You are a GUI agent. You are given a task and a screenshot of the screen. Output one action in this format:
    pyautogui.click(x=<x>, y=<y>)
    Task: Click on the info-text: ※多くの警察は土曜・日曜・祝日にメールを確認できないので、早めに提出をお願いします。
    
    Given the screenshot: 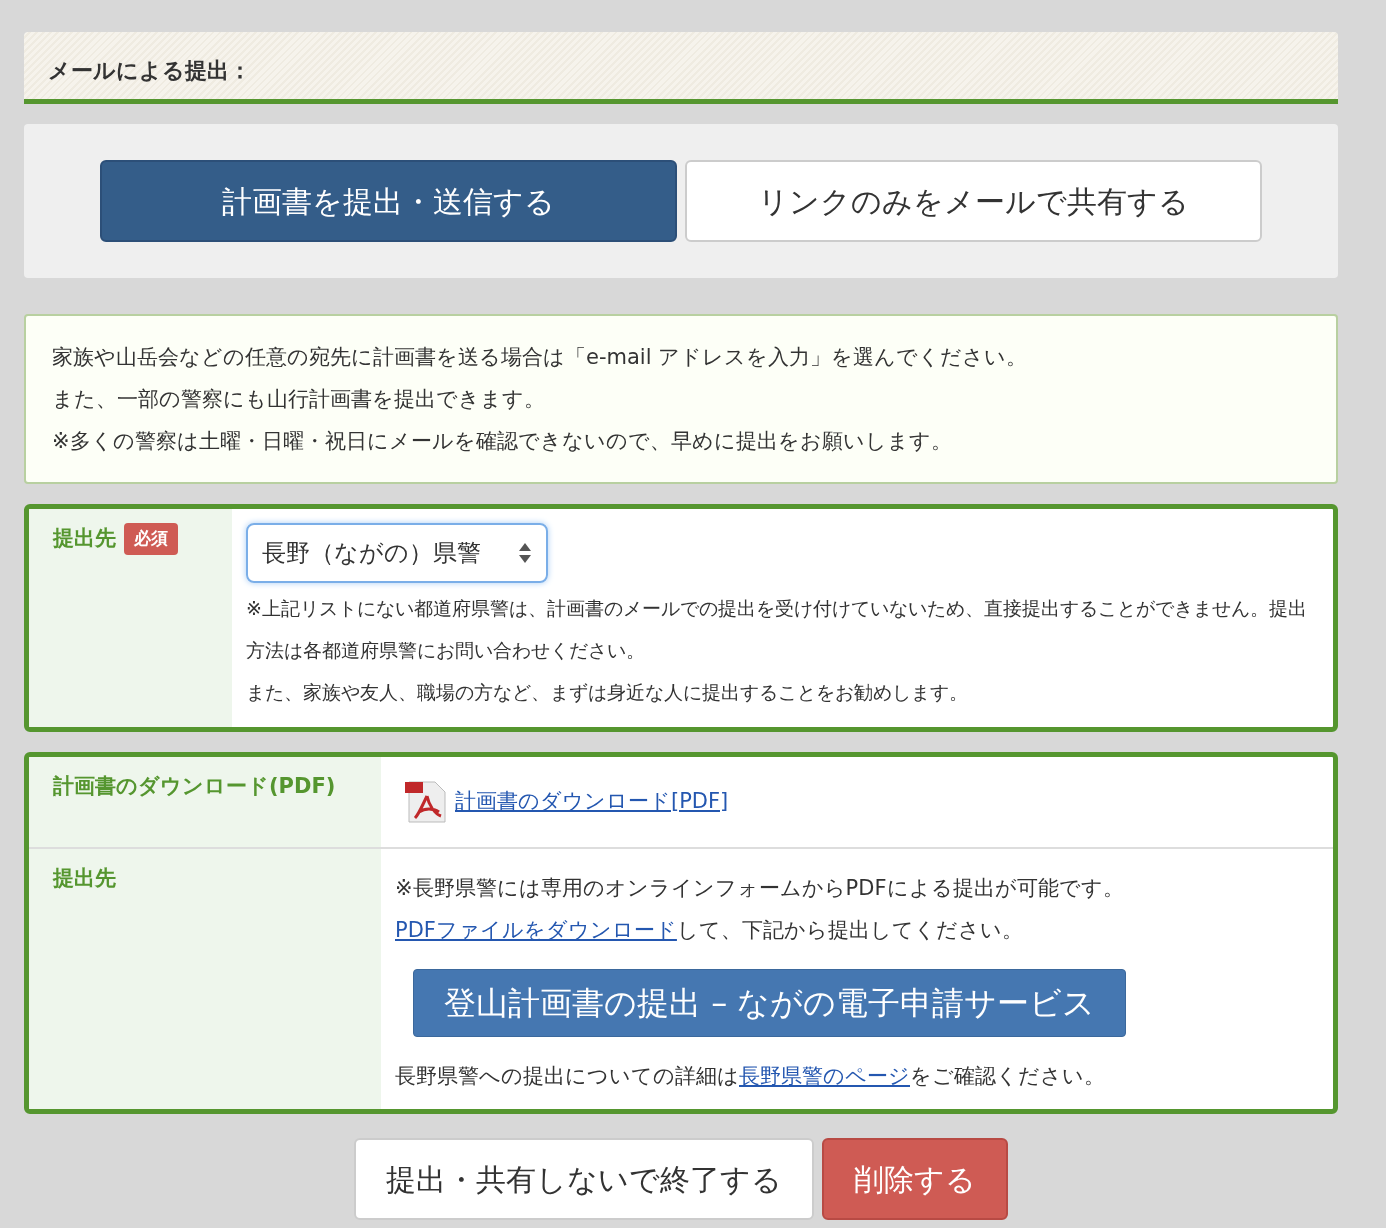 What is the action you would take?
    pyautogui.click(x=502, y=441)
    